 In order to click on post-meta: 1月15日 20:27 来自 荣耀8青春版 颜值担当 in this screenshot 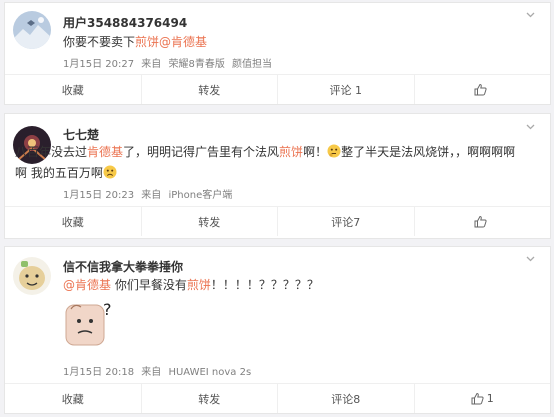, I will do `click(168, 64)`.